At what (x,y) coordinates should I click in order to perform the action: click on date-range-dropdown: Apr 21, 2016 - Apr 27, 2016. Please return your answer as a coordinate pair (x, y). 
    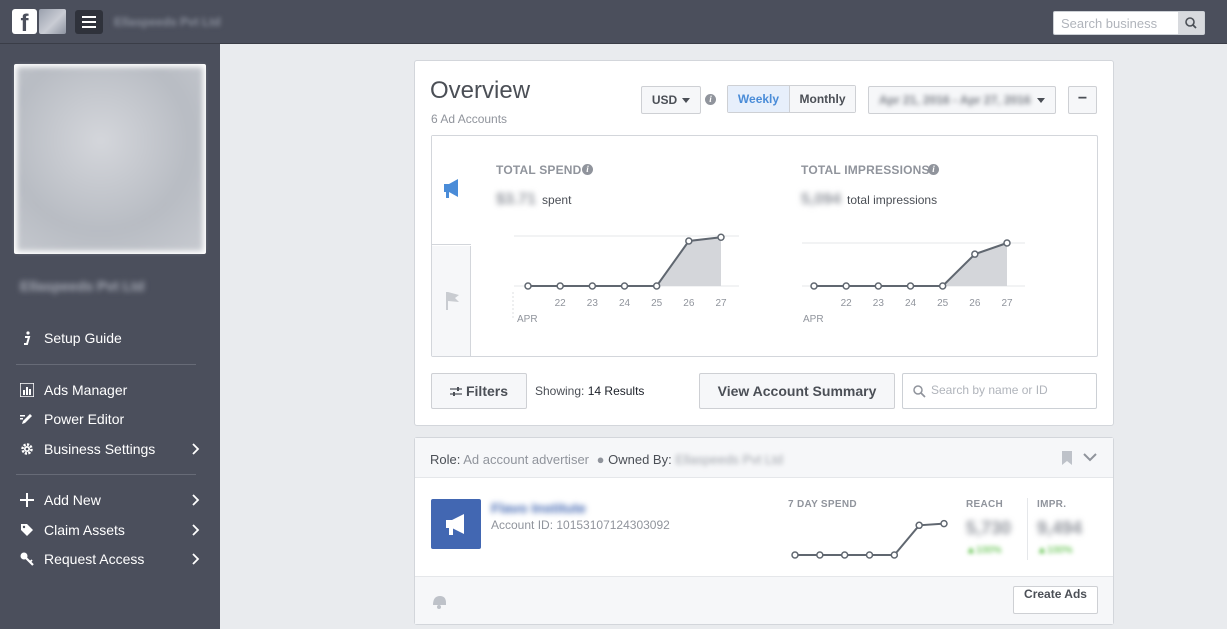
    Looking at the image, I should click on (962, 100).